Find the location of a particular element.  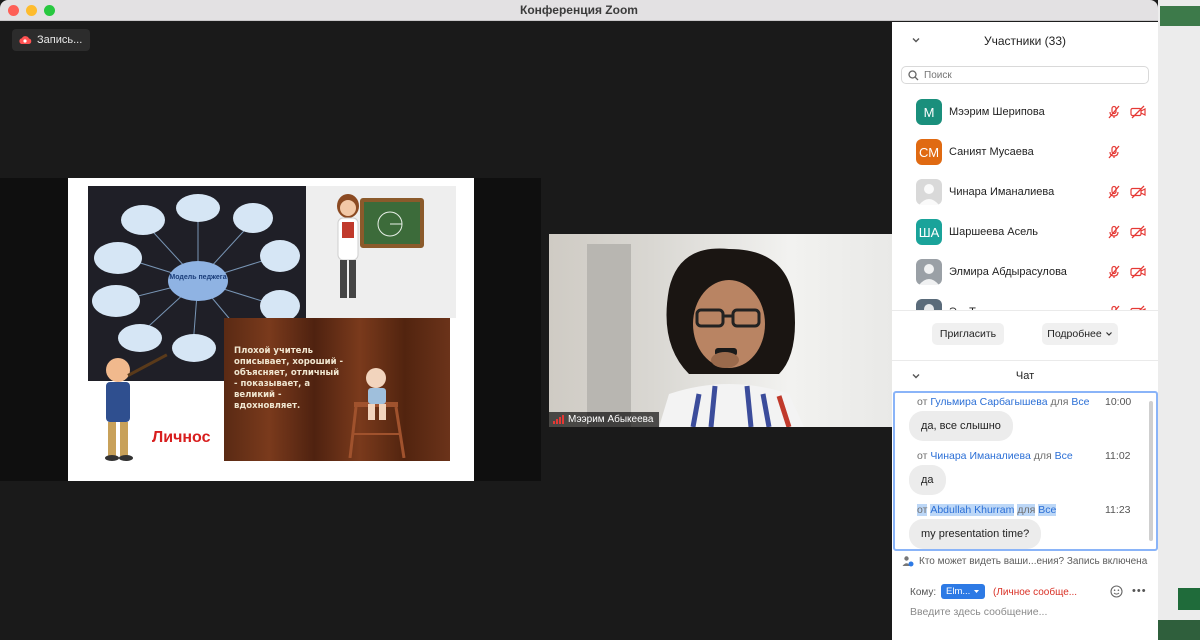

chat-header: Чат is located at coordinates (1025, 375).